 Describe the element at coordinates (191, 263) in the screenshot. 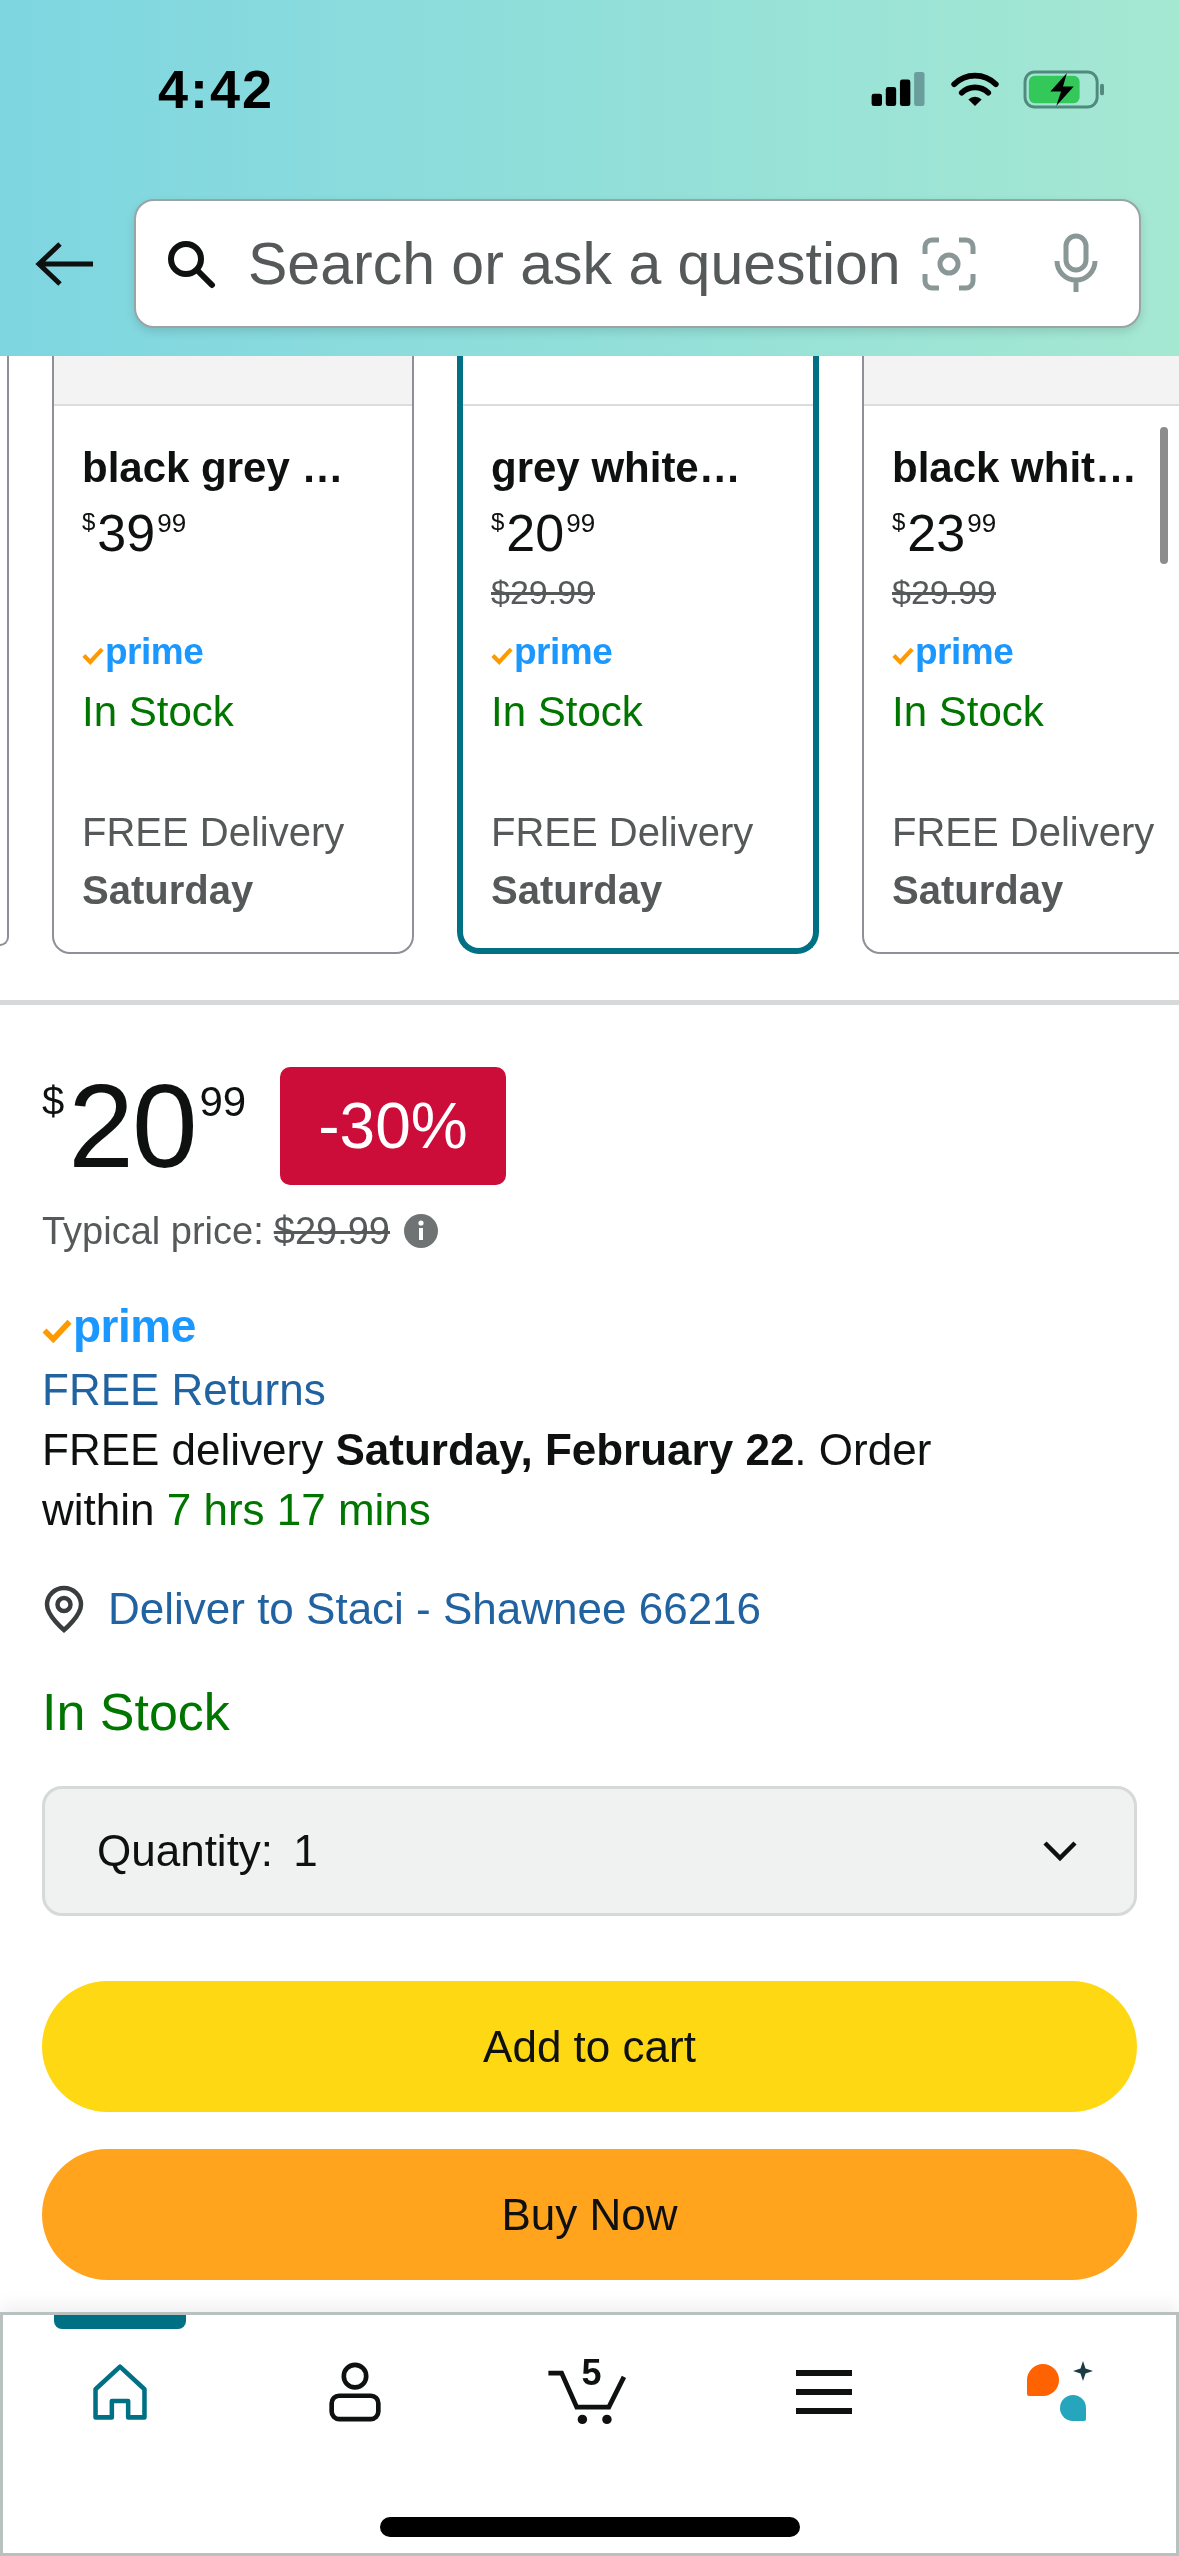

I see `search-icon` at that location.